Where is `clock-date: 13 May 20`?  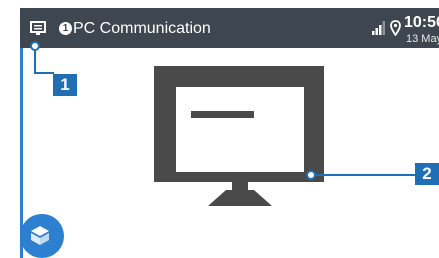 clock-date: 13 May 20 is located at coordinates (422, 39).